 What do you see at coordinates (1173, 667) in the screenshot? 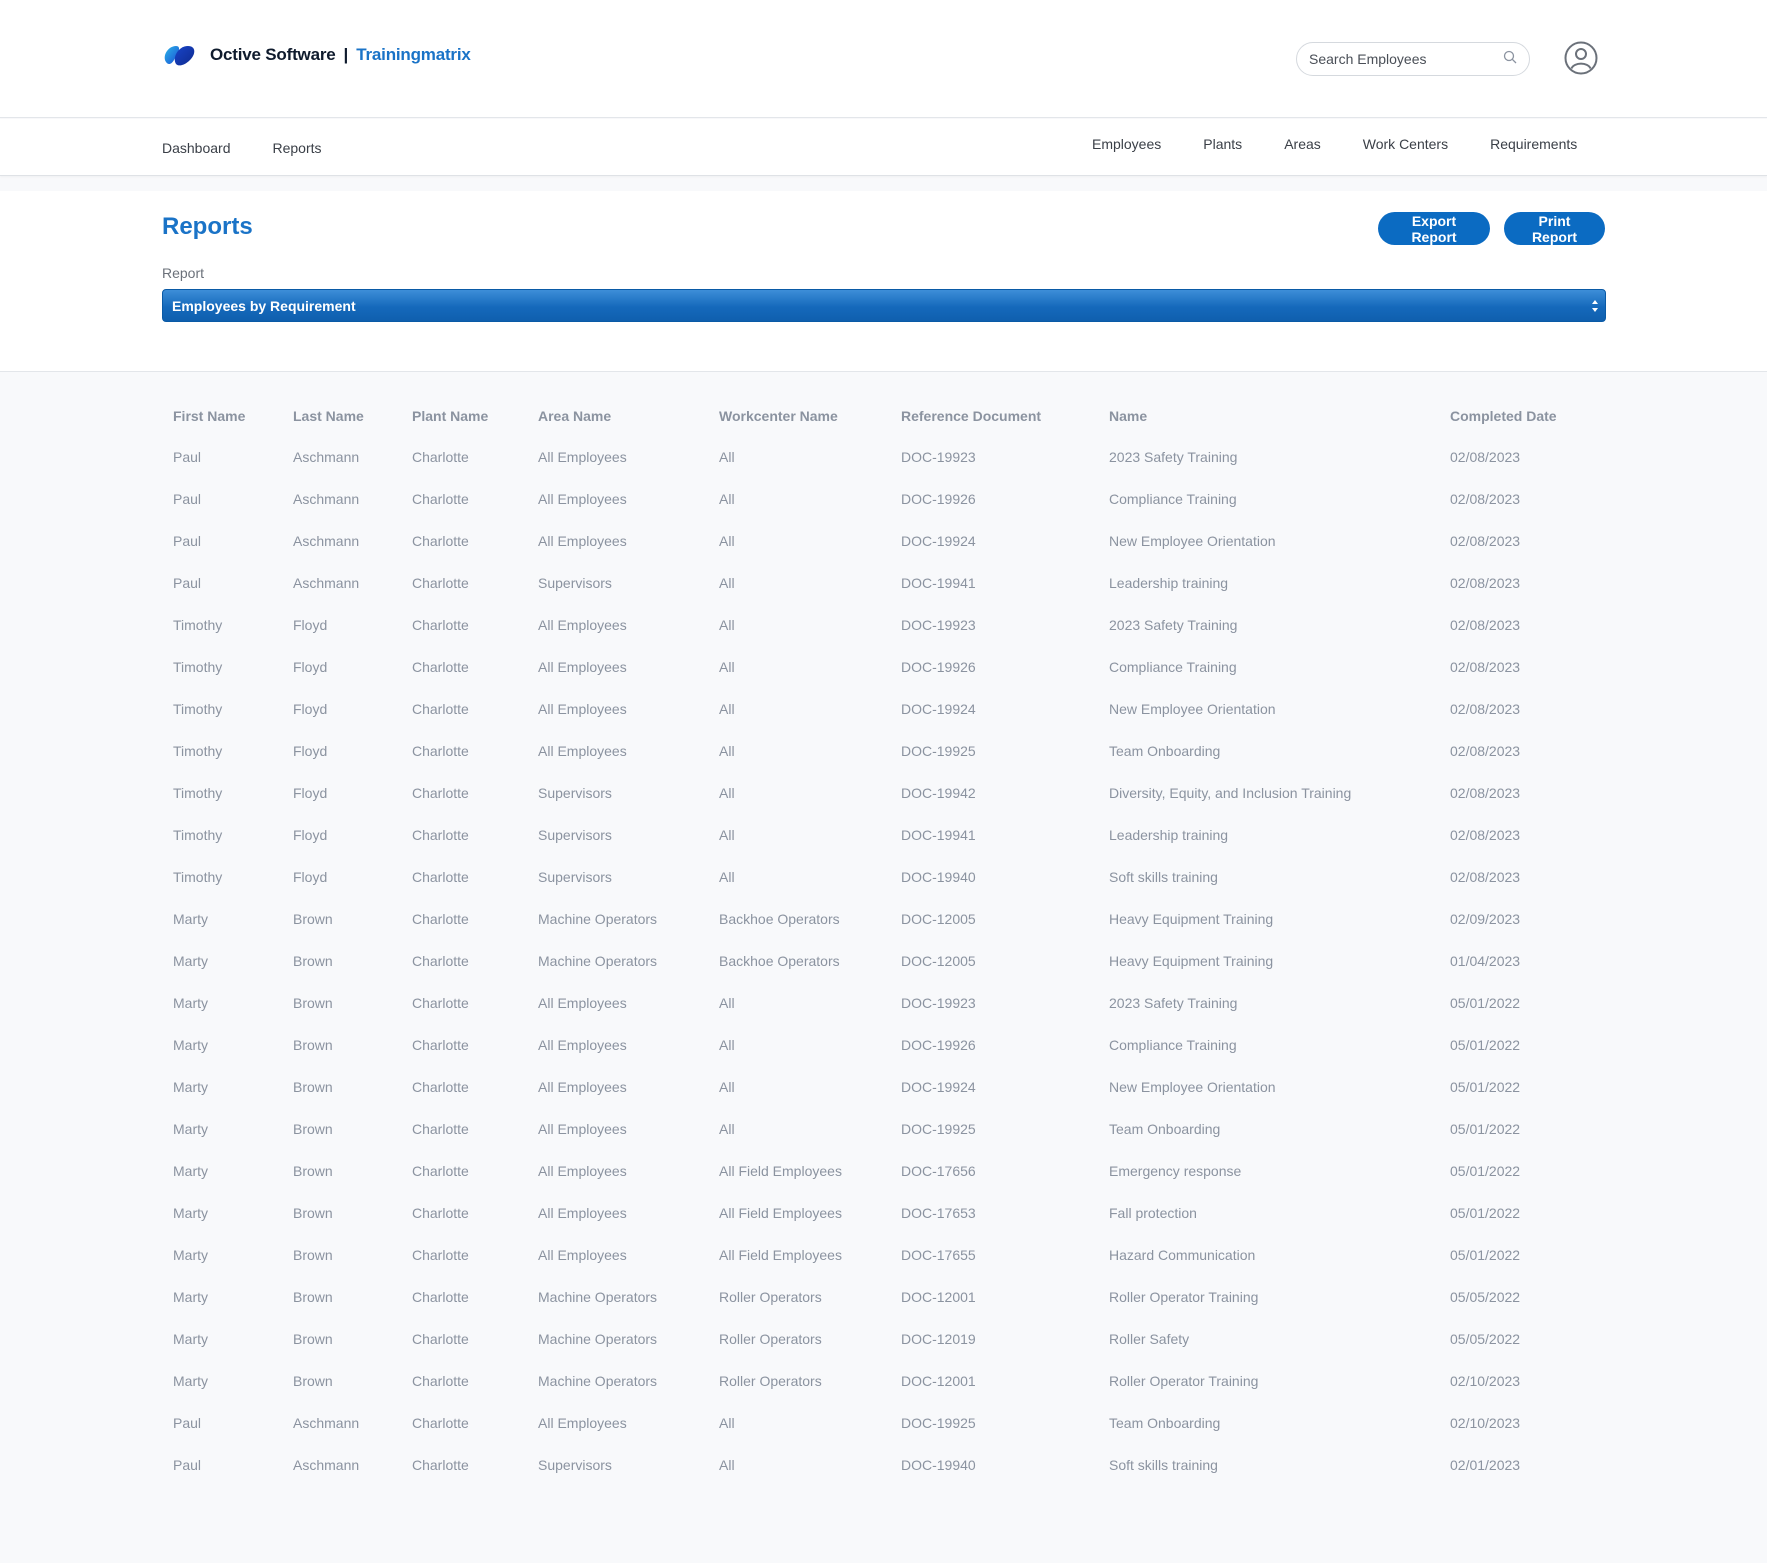
I see `table-cell: Compliance Training` at bounding box center [1173, 667].